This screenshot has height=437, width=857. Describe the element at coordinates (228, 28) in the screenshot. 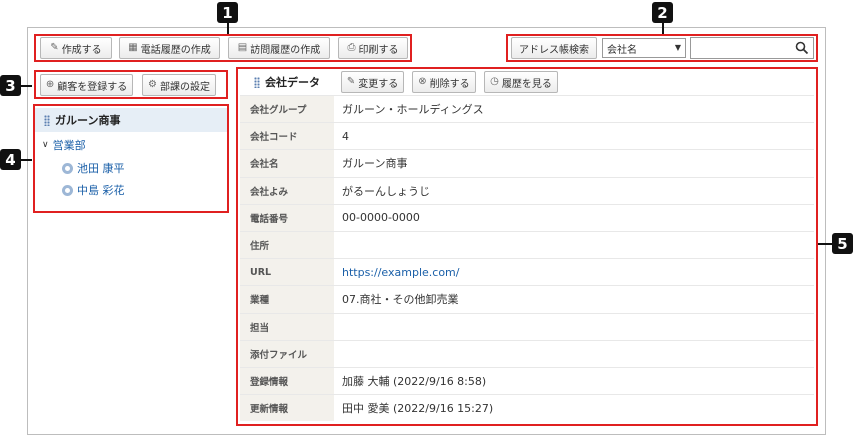

I see `callout-1-line` at that location.